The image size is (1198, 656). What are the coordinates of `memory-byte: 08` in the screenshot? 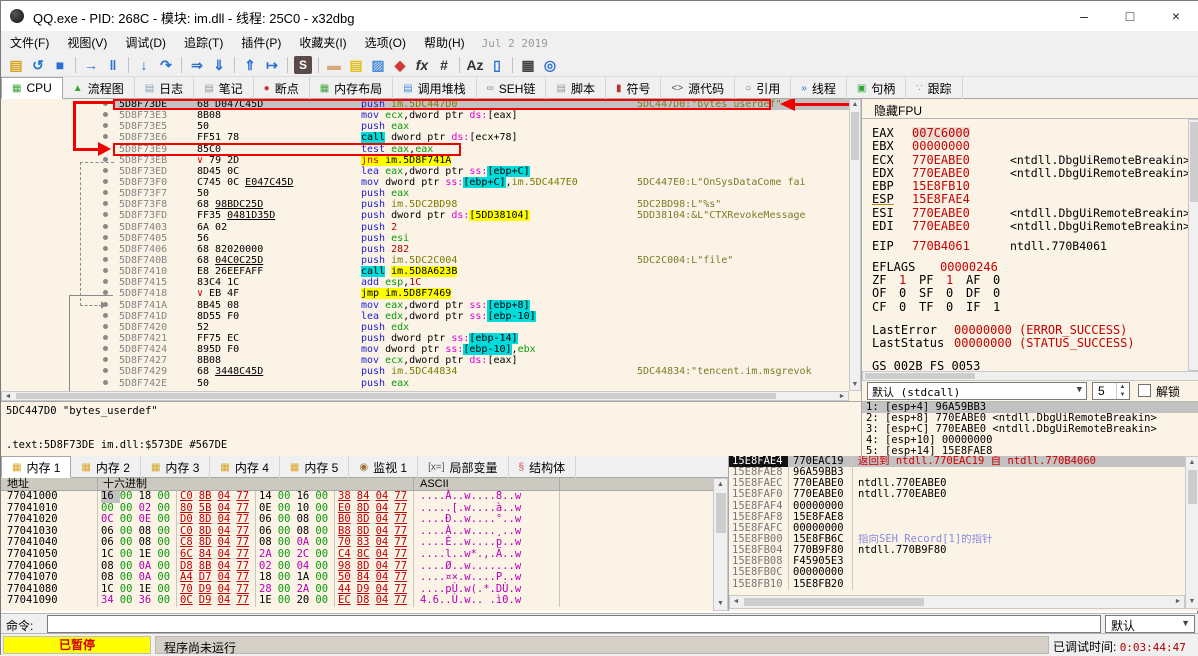 It's located at (110, 578).